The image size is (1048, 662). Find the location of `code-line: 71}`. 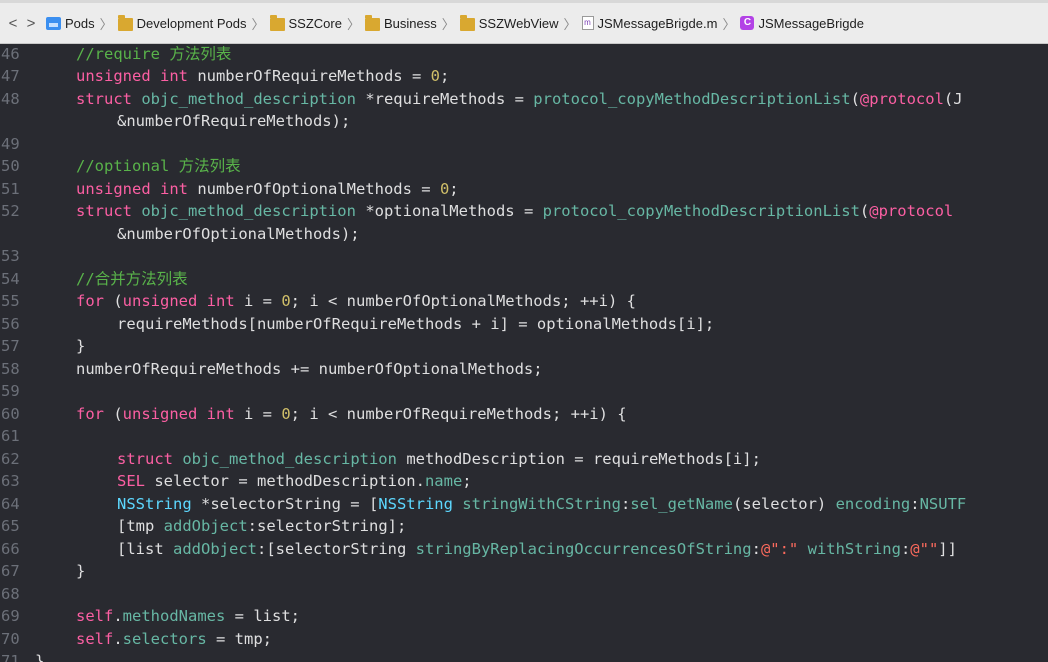

code-line: 71} is located at coordinates (524, 656).